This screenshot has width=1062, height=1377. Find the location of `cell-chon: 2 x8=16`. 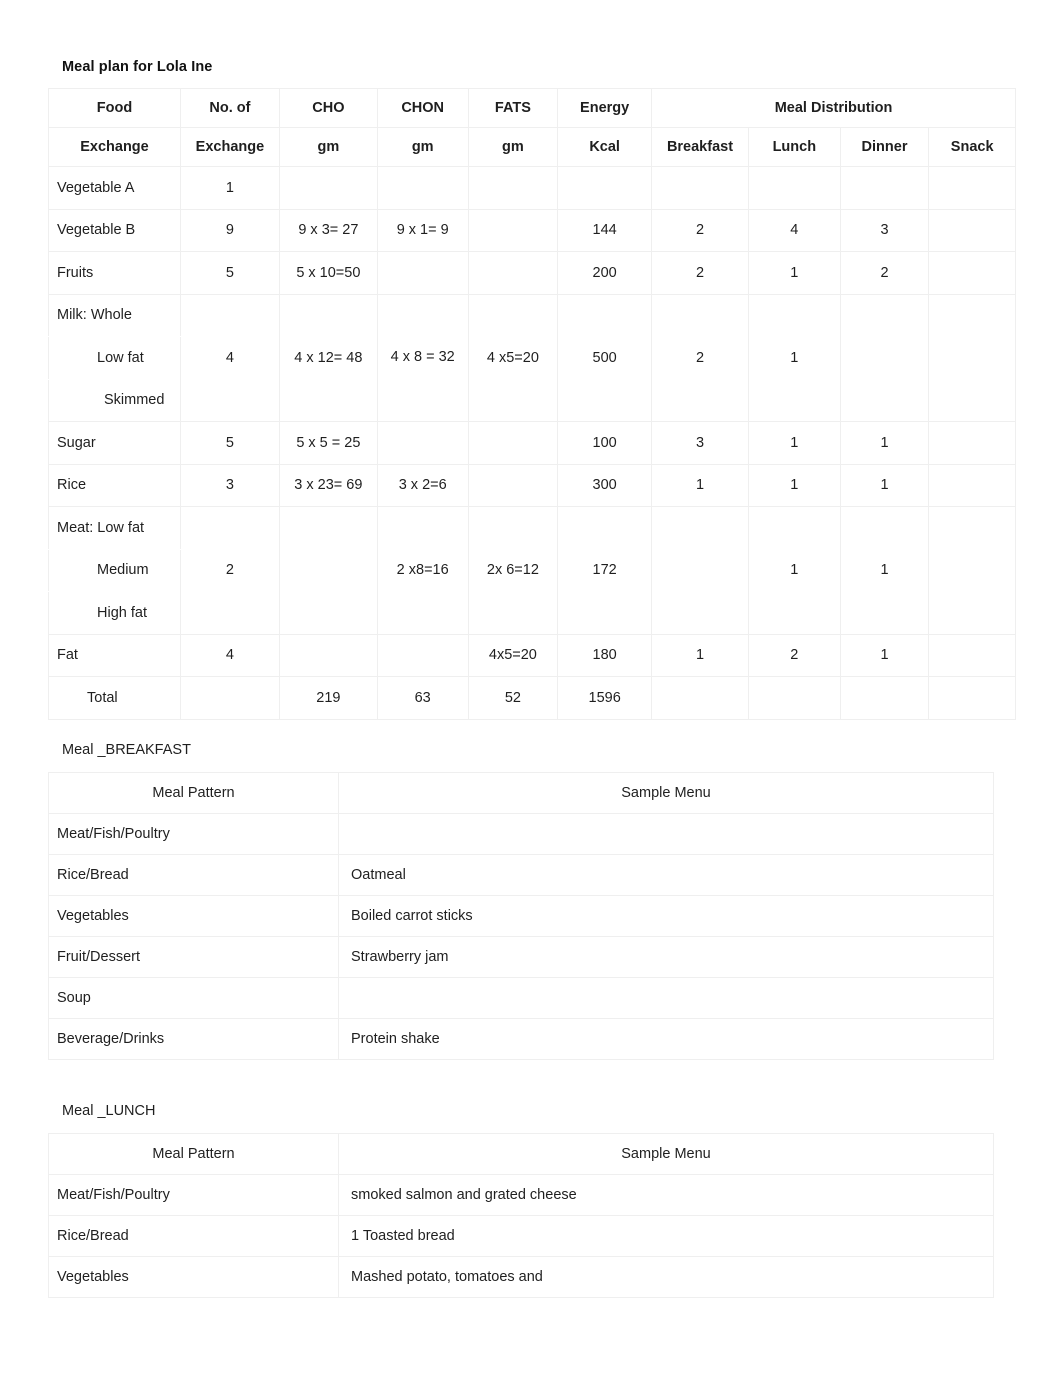

cell-chon: 2 x8=16 is located at coordinates (422, 570).